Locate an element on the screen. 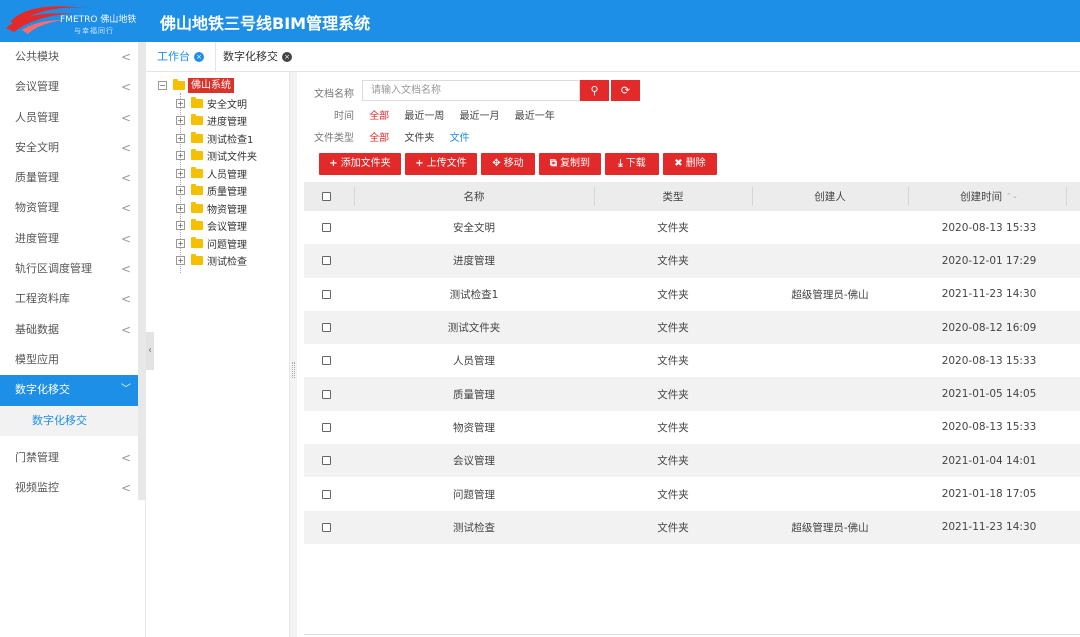 Image resolution: width=1080 pixels, height=637 pixels. sidebar-item-progress: 进度管理 < is located at coordinates (72, 239).